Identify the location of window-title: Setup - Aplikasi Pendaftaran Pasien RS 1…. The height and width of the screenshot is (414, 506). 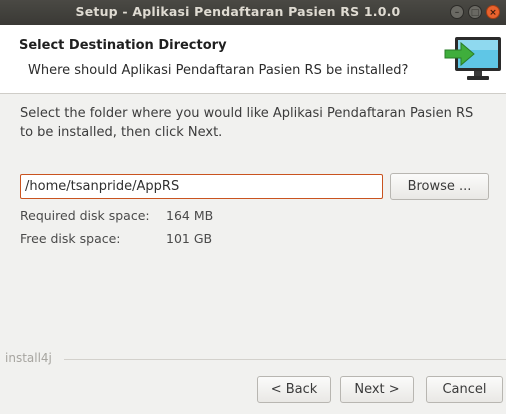
(238, 11).